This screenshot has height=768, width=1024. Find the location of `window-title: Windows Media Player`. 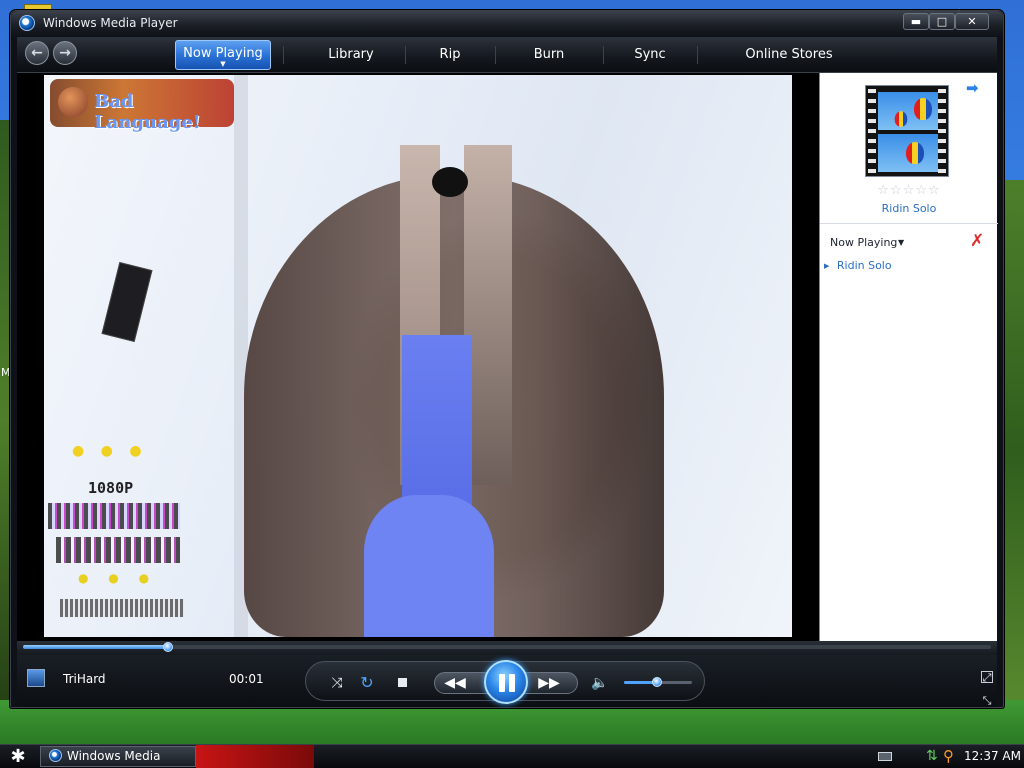

window-title: Windows Media Player is located at coordinates (110, 23).